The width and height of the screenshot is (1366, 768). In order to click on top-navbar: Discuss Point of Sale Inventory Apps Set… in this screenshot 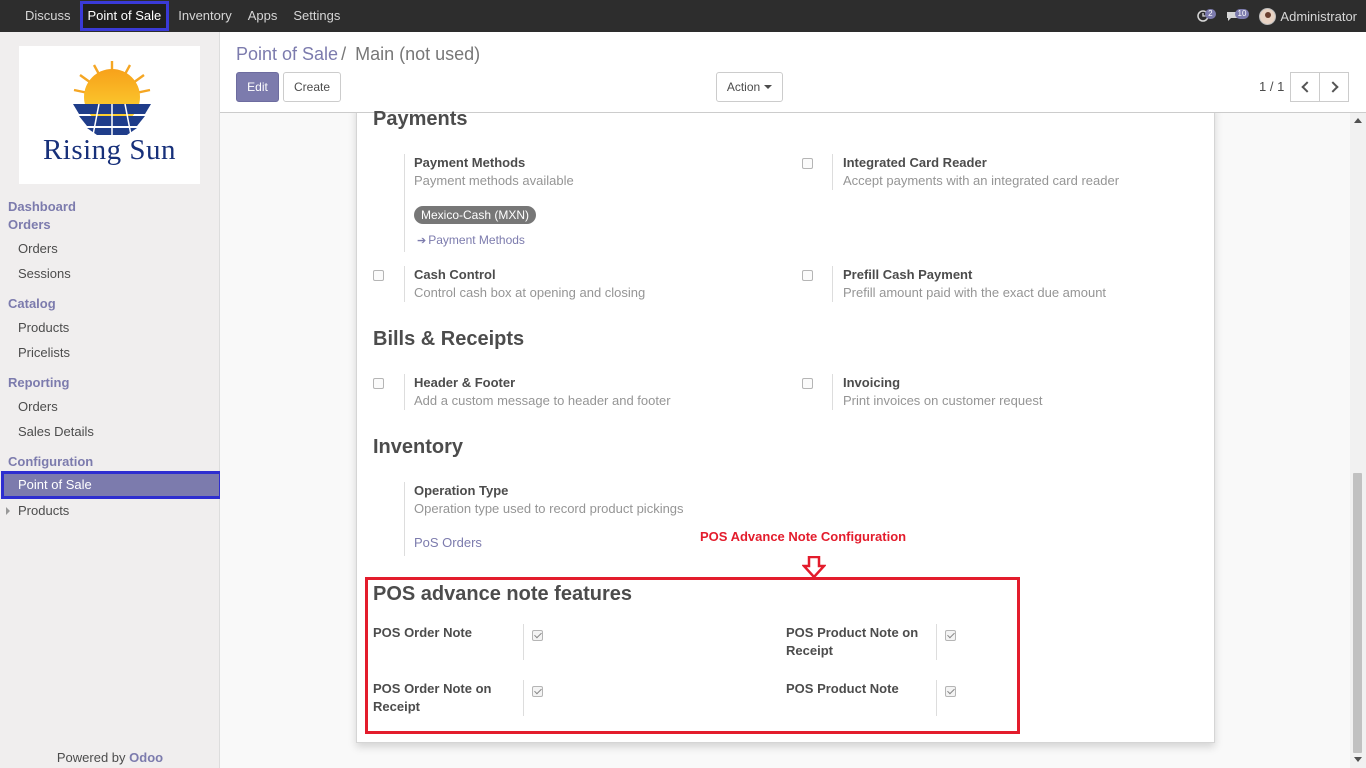, I will do `click(683, 16)`.